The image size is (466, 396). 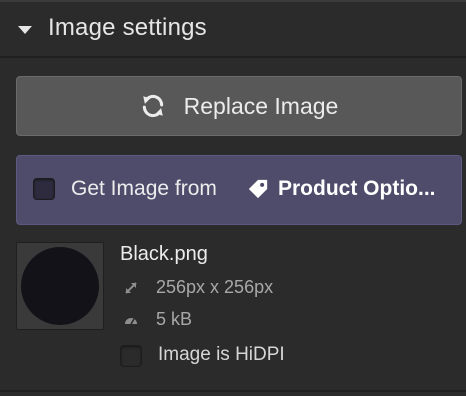 I want to click on image-thumbnail, so click(x=60, y=286).